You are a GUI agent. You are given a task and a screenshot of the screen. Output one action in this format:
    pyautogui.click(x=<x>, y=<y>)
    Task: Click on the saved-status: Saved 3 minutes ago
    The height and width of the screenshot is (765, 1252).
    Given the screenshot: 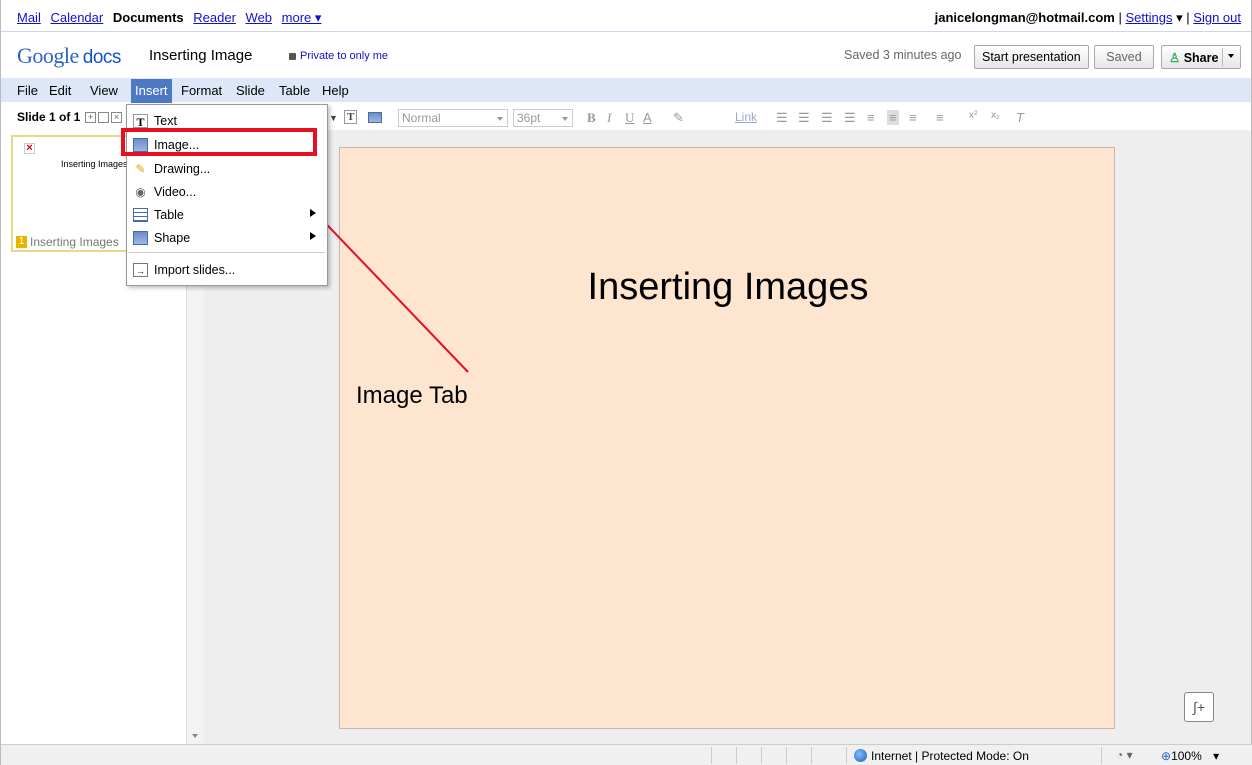 What is the action you would take?
    pyautogui.click(x=903, y=55)
    